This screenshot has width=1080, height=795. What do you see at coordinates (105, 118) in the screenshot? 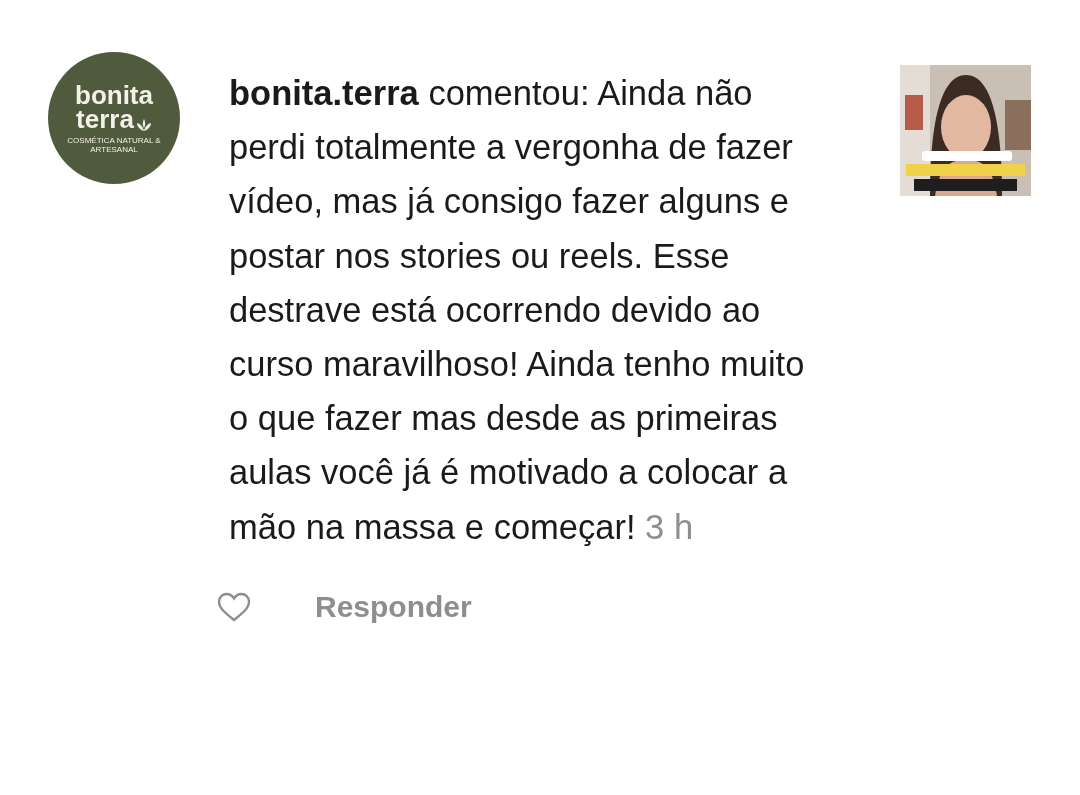
I see `logo-text: terra` at bounding box center [105, 118].